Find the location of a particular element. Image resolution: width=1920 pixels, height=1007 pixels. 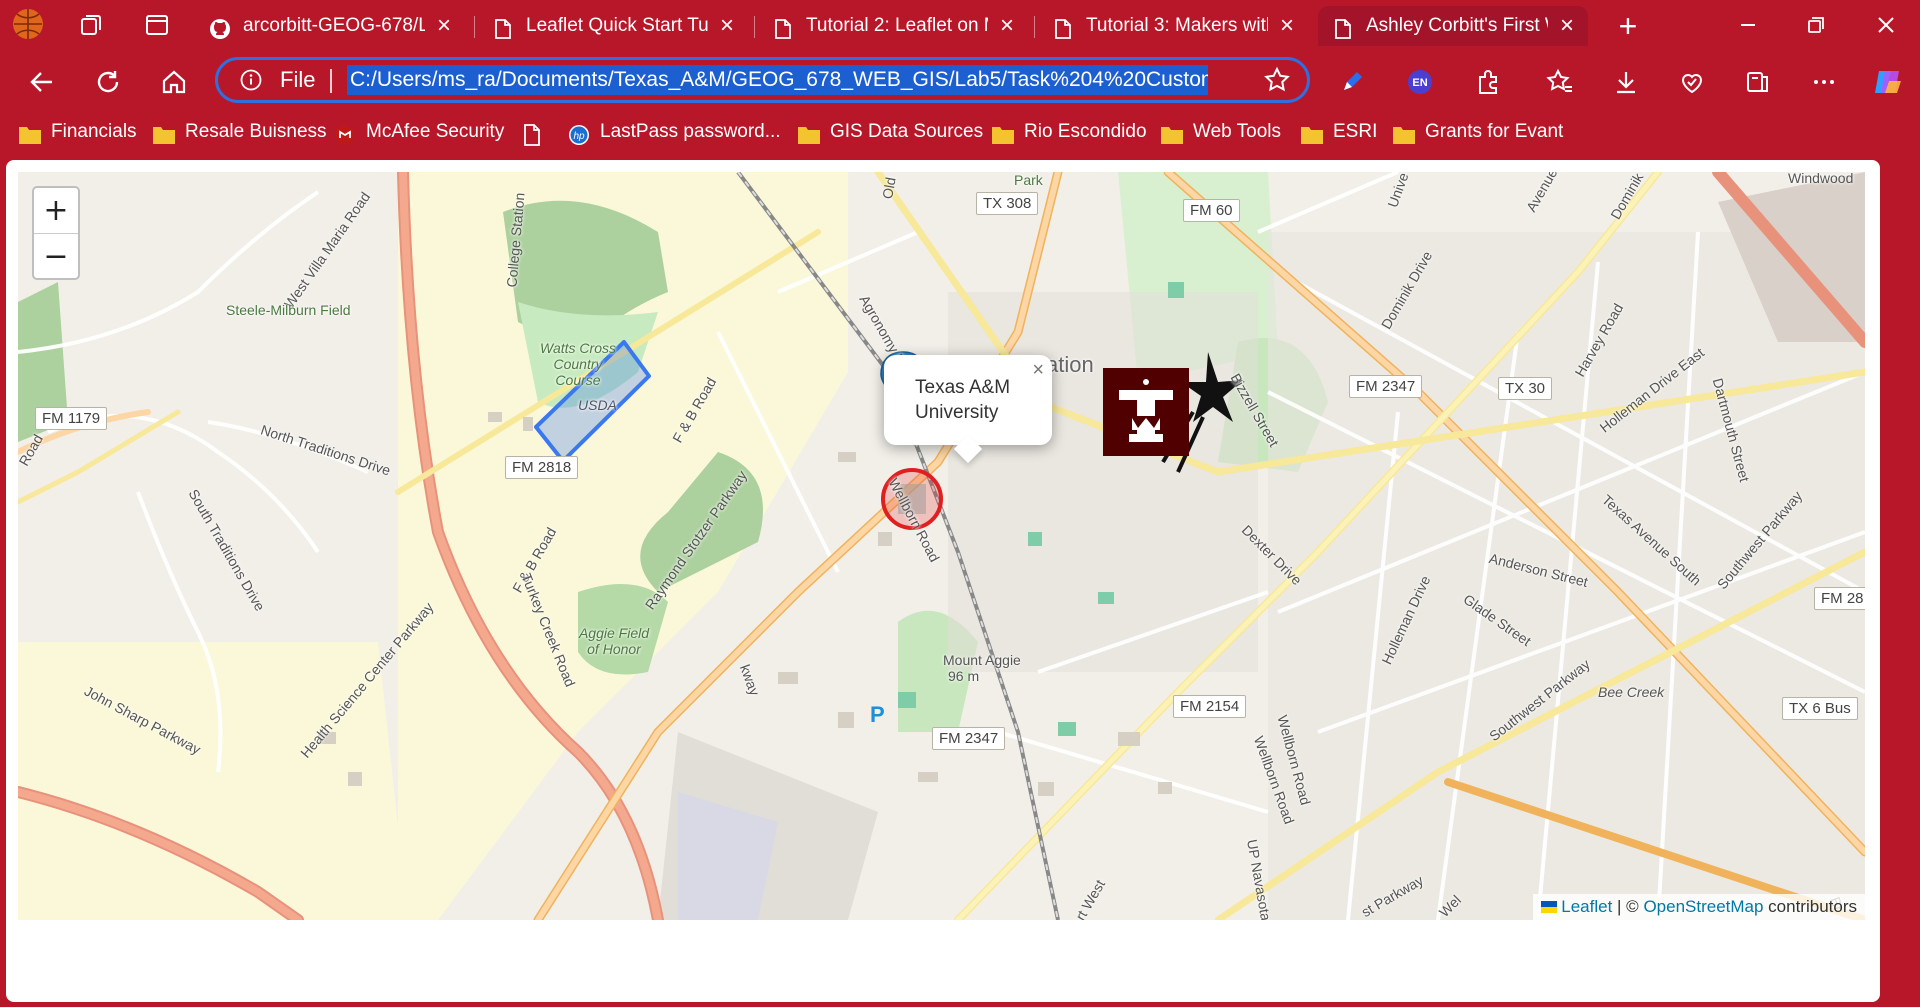

bookmark-label: Web Tools is located at coordinates (1237, 131).